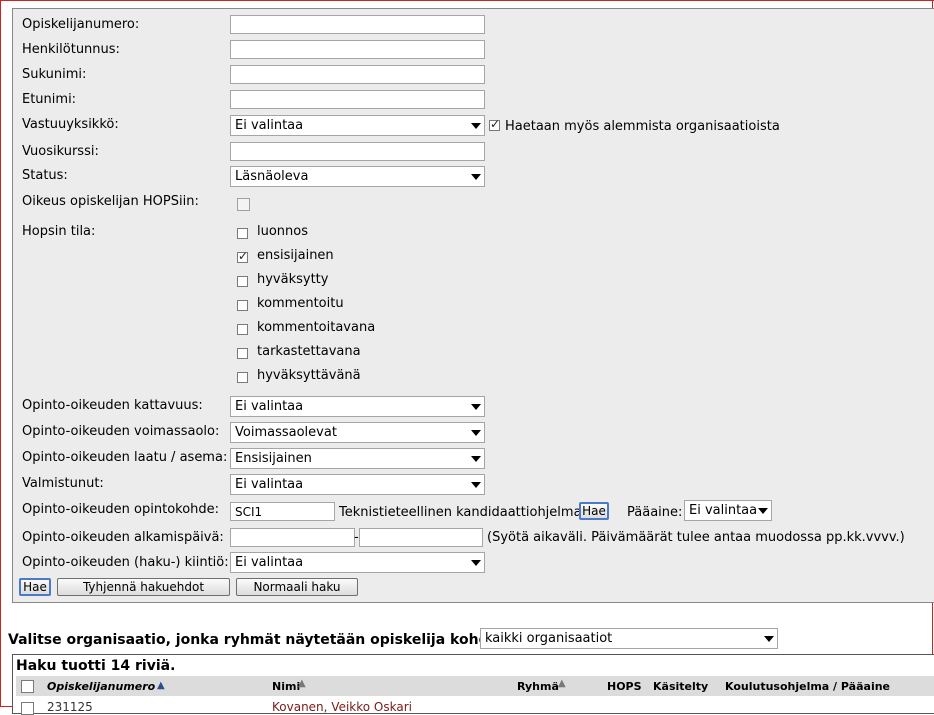 The image size is (934, 715). I want to click on first-name-input, so click(357, 99).